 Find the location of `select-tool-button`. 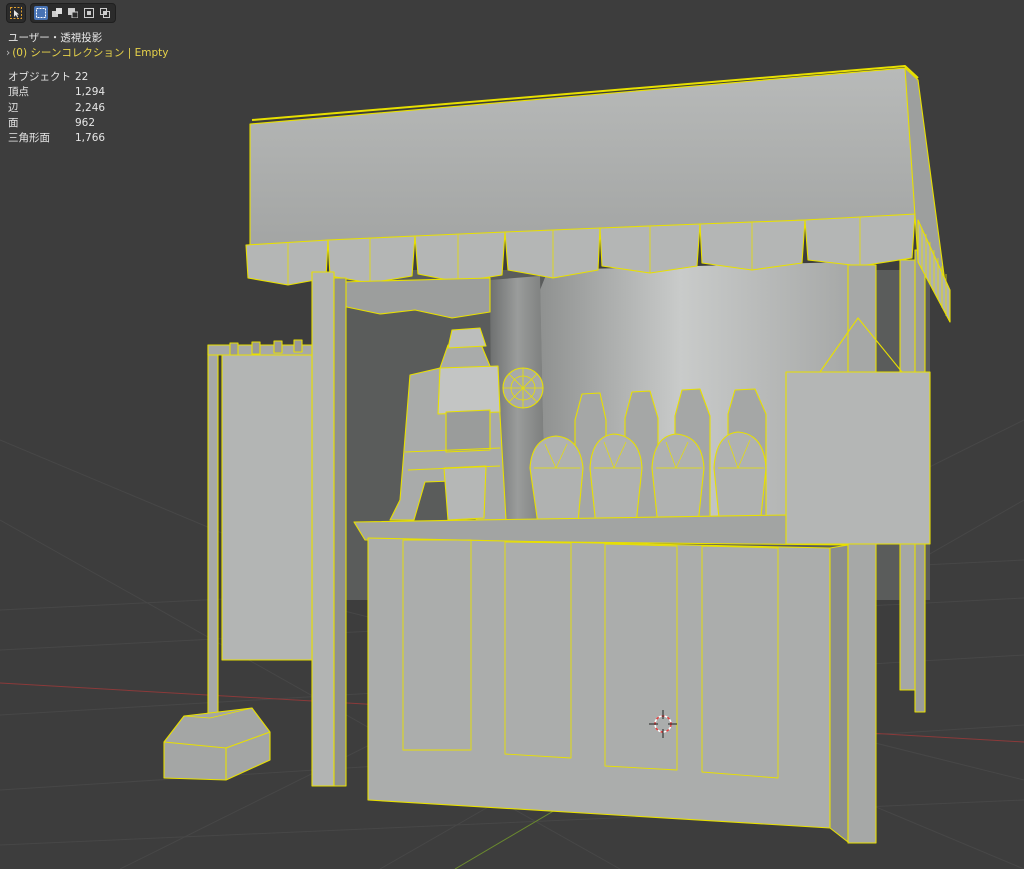

select-tool-button is located at coordinates (16, 13).